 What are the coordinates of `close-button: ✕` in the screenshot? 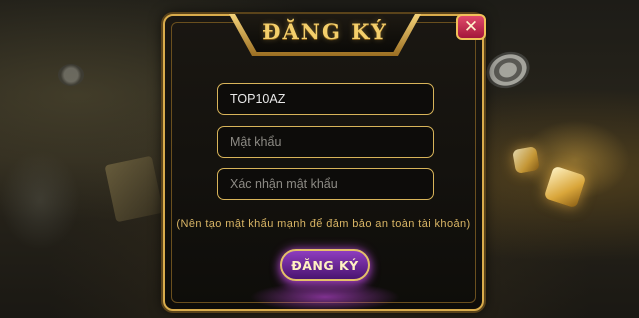 It's located at (471, 27).